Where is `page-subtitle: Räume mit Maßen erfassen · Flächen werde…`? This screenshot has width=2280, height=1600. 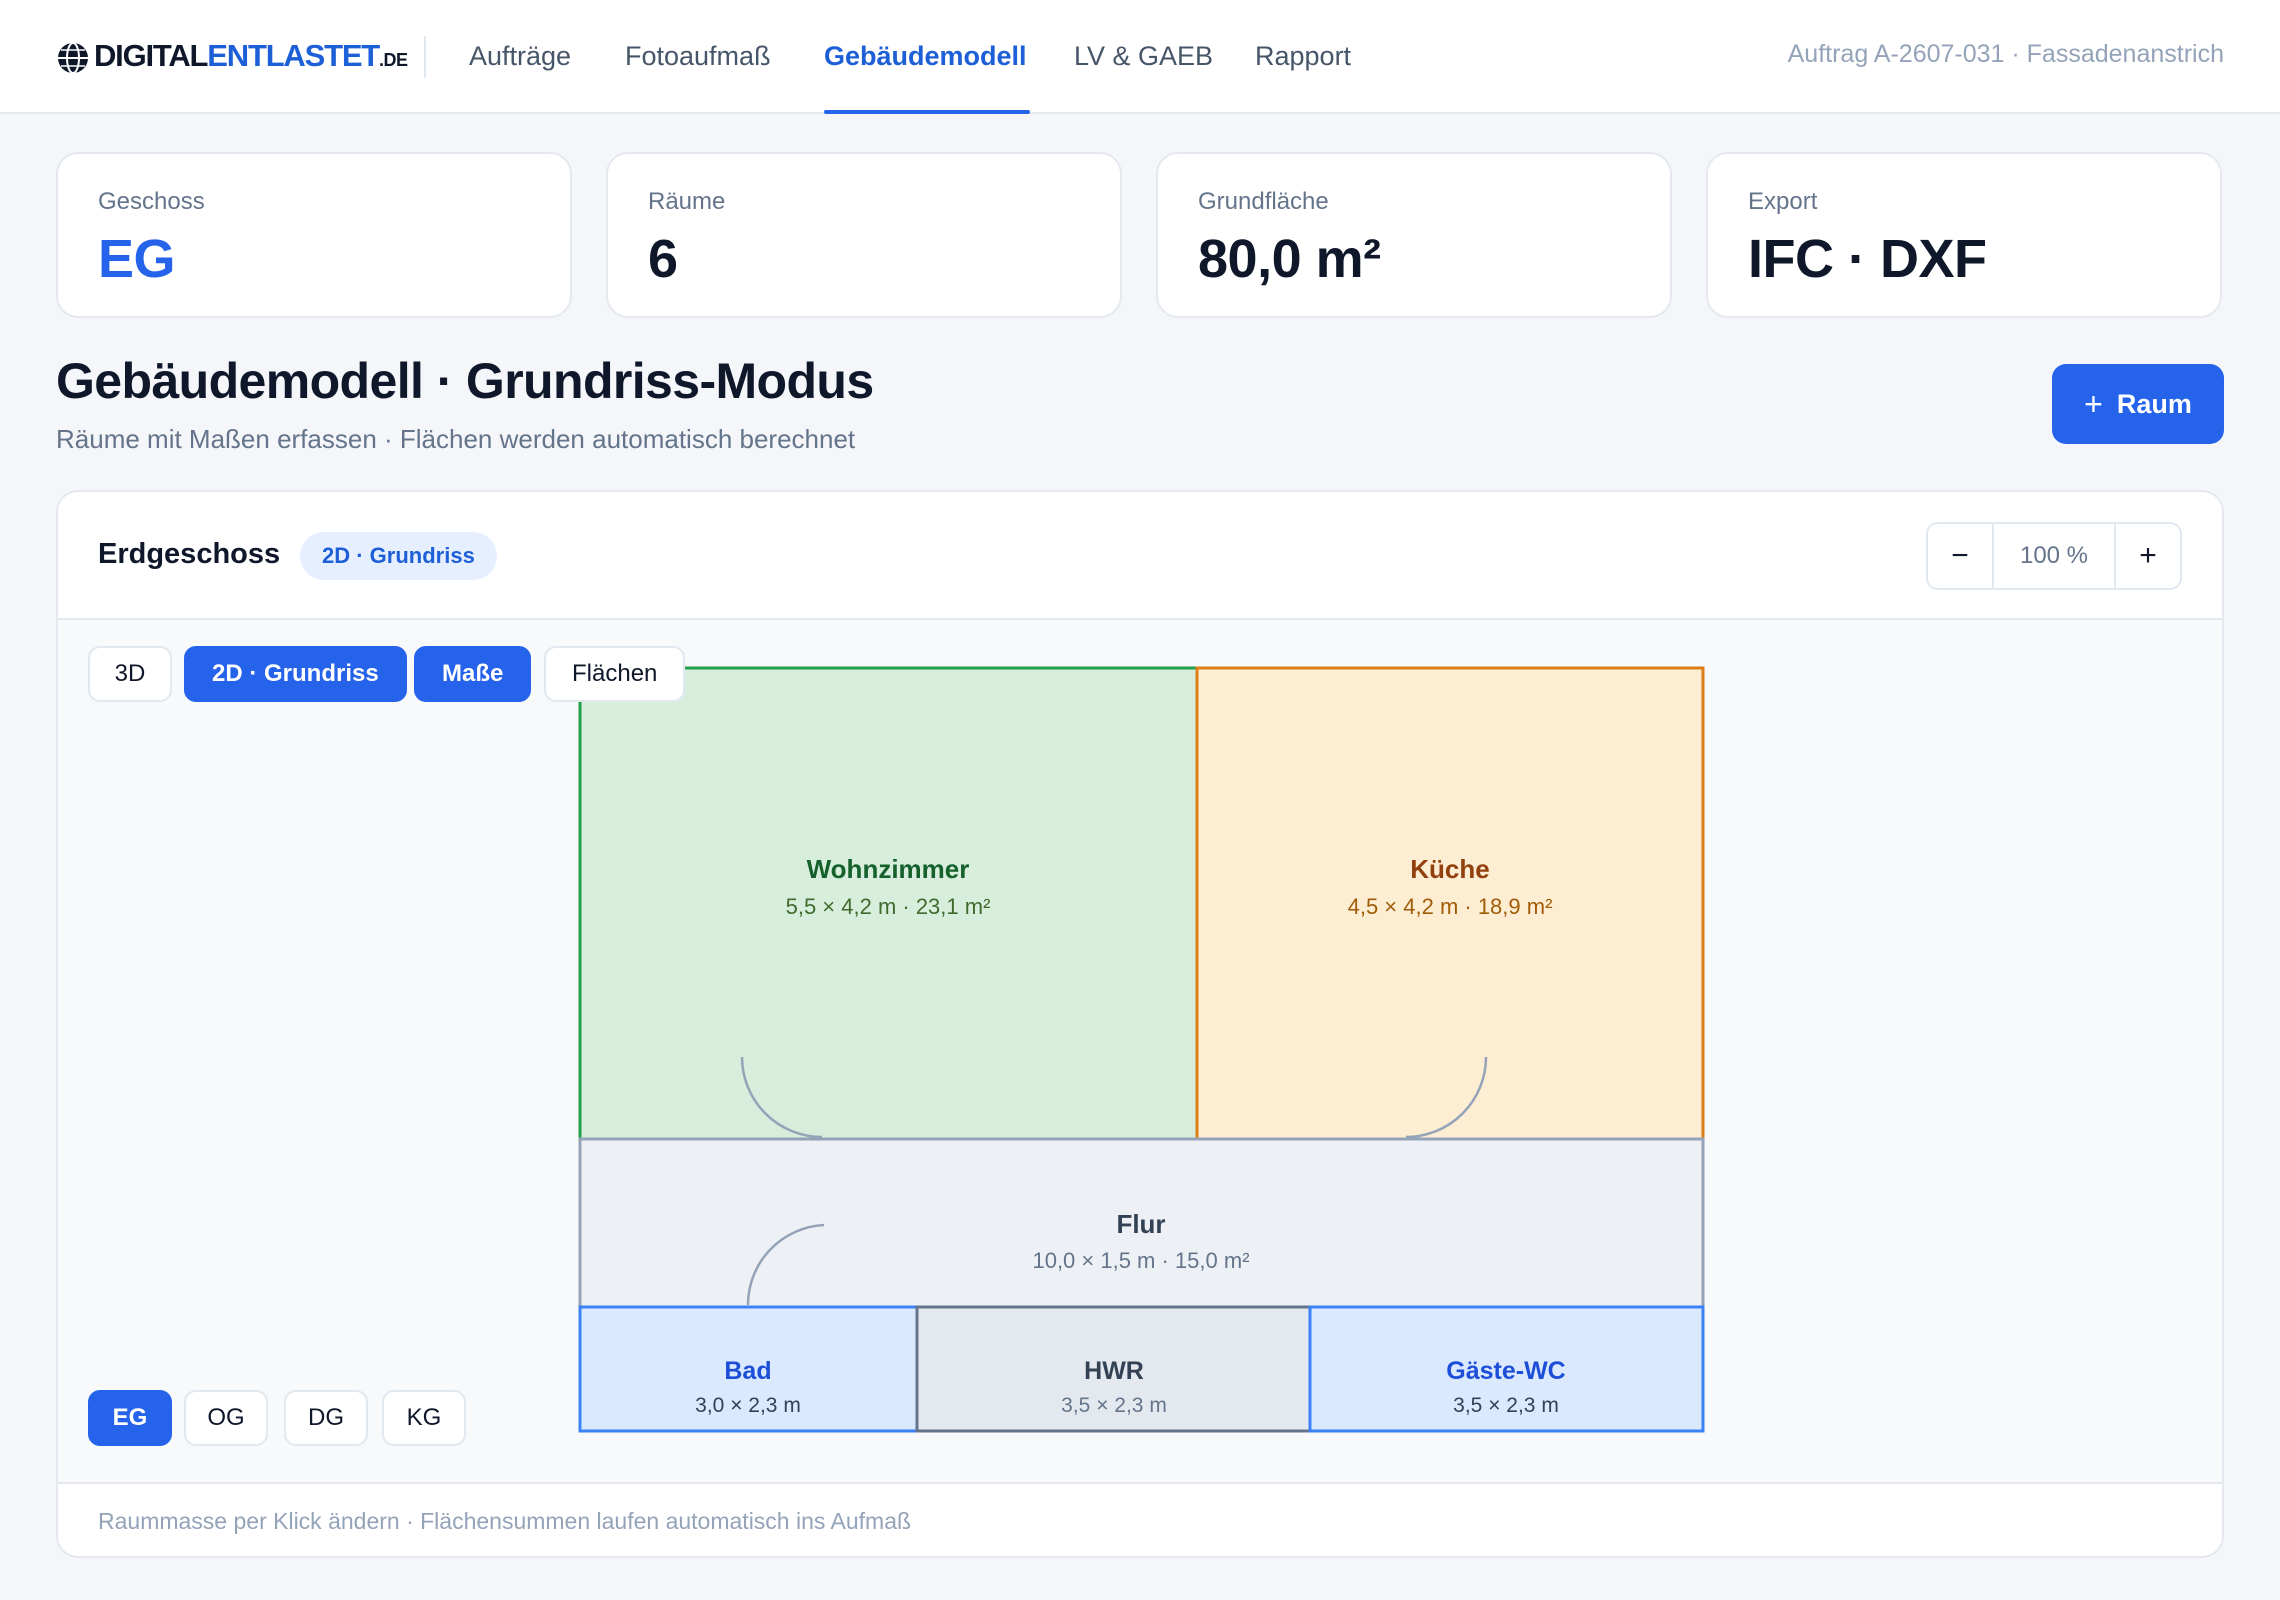
page-subtitle: Räume mit Maßen erfassen · Flächen werde… is located at coordinates (456, 439).